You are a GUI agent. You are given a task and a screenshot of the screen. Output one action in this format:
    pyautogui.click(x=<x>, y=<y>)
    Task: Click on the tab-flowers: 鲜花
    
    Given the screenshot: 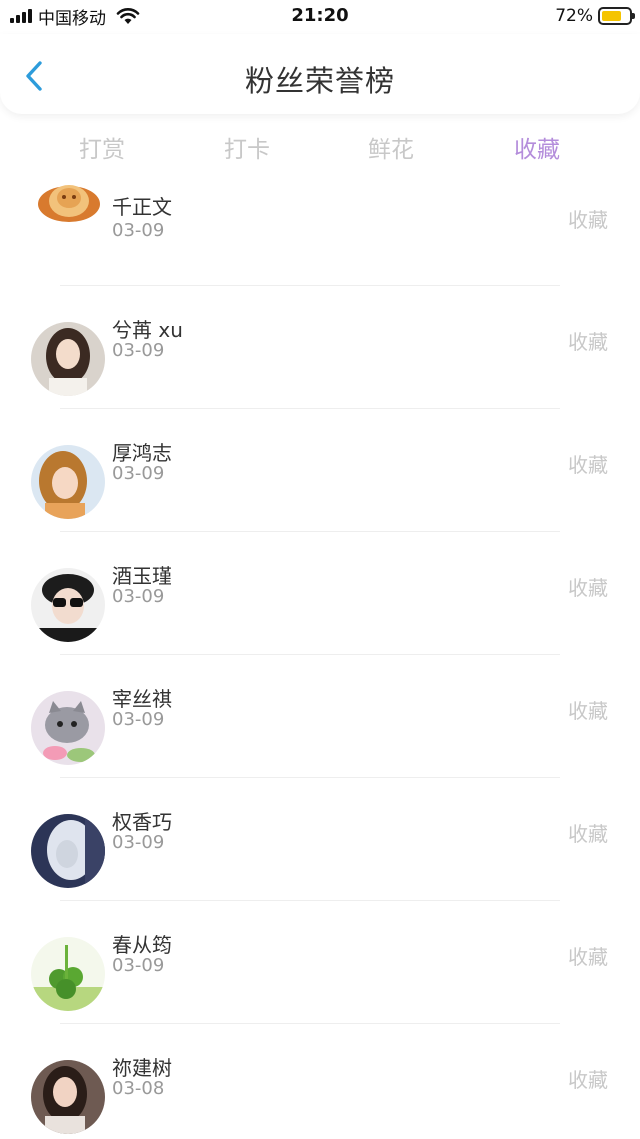 What is the action you would take?
    pyautogui.click(x=391, y=147)
    